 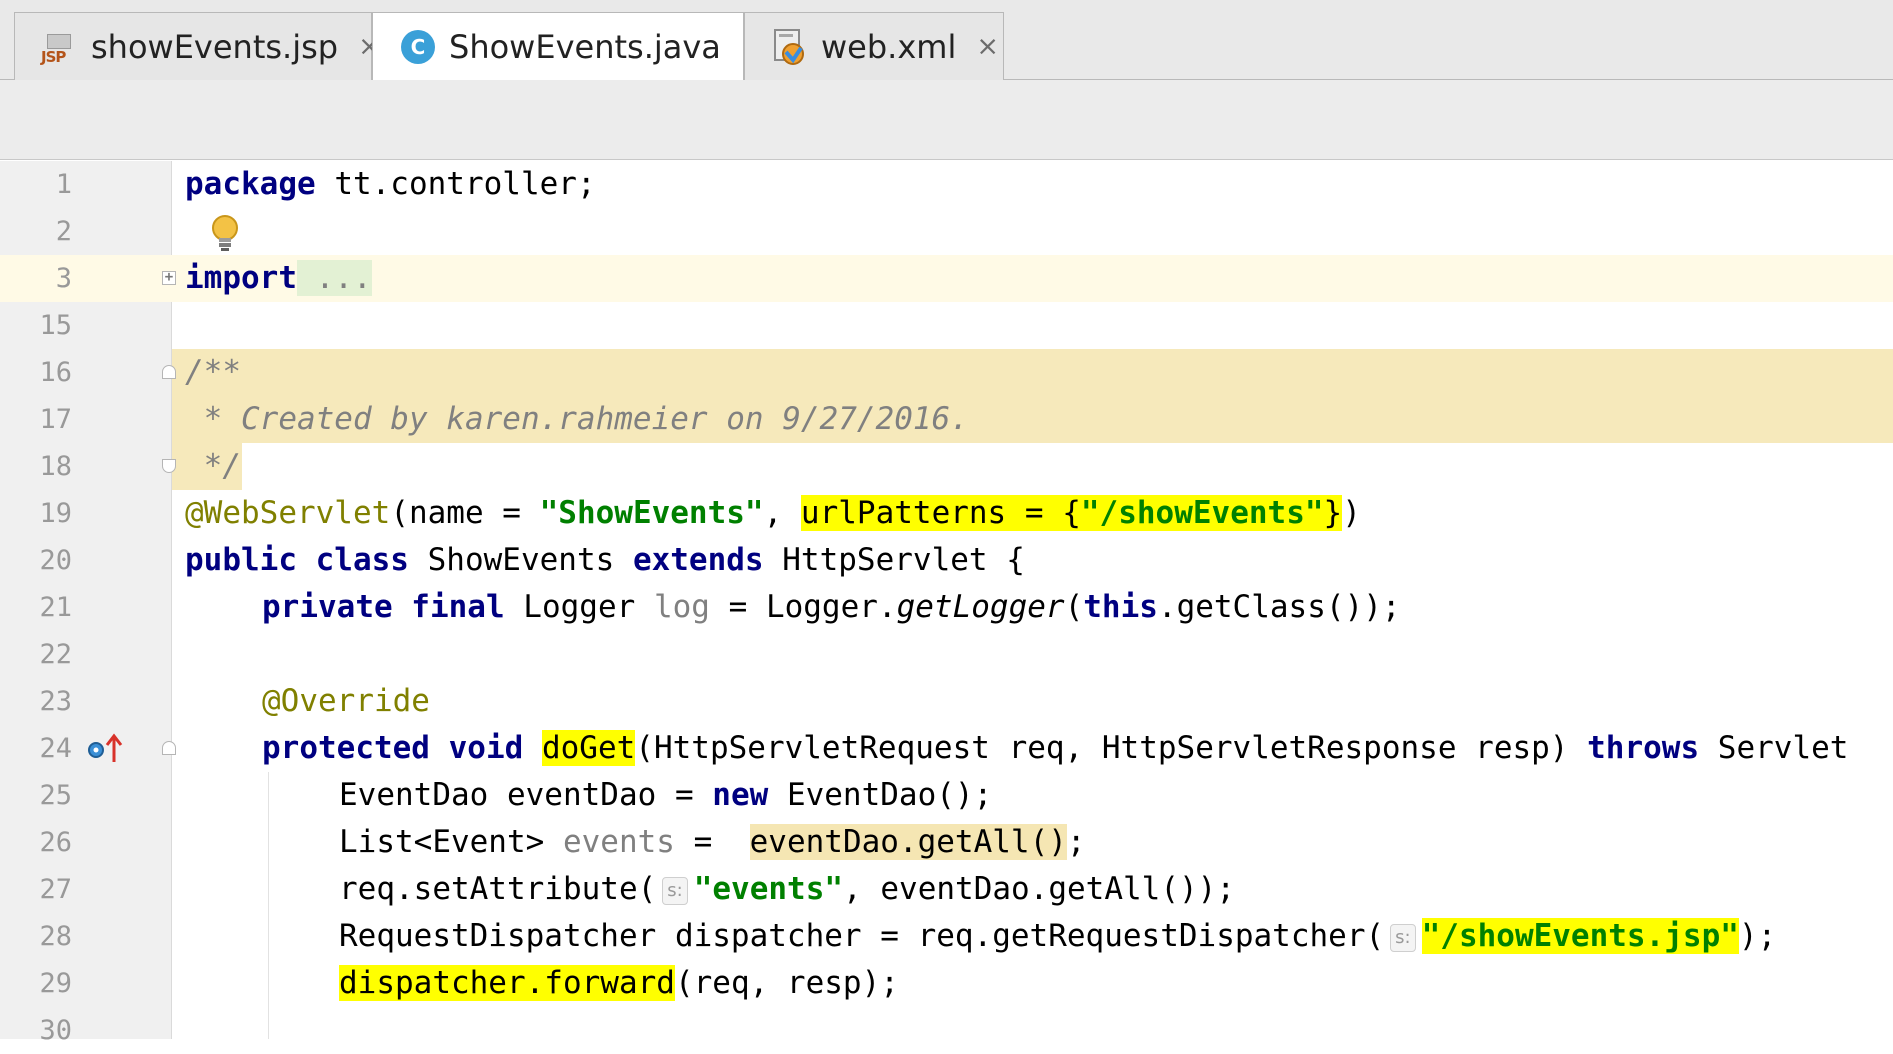 What do you see at coordinates (55, 842) in the screenshot?
I see `line-number: 26` at bounding box center [55, 842].